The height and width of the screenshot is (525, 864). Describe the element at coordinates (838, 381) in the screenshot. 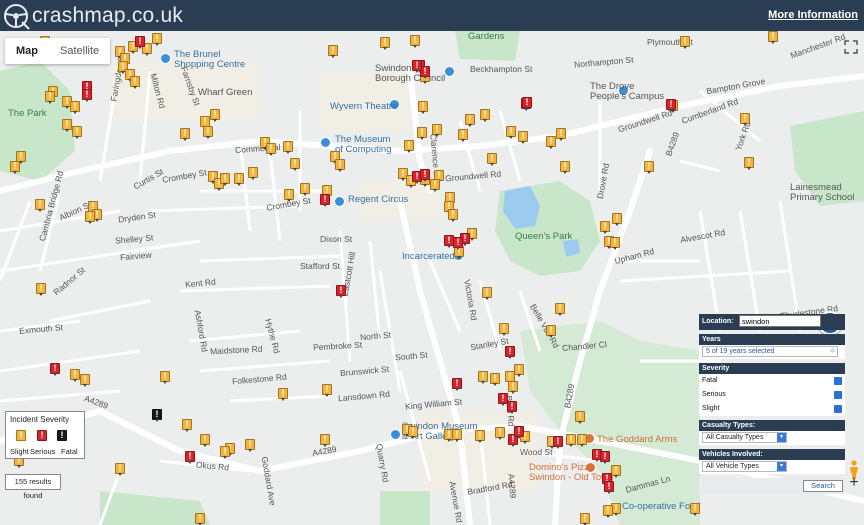

I see `fatal-checkbox` at that location.